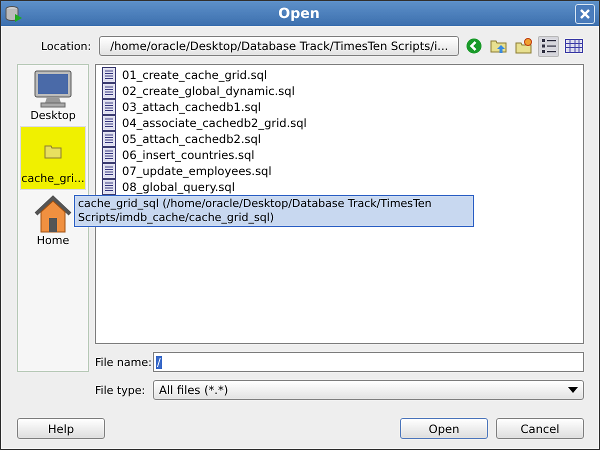 This screenshot has width=600, height=450. What do you see at coordinates (66, 46) in the screenshot?
I see `location-label: Location:` at bounding box center [66, 46].